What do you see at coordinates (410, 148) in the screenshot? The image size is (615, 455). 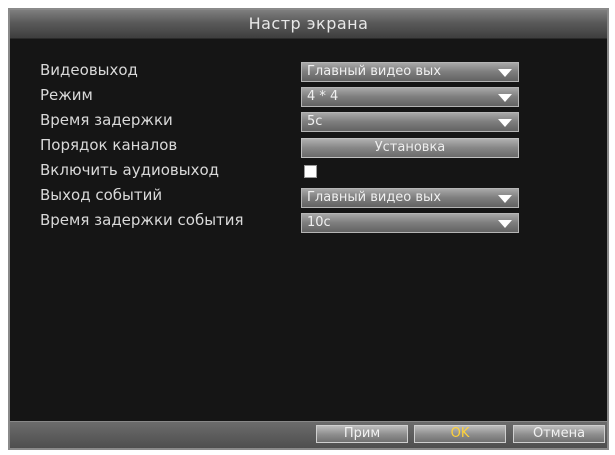 I see `channel-order-setup-button: Установка` at bounding box center [410, 148].